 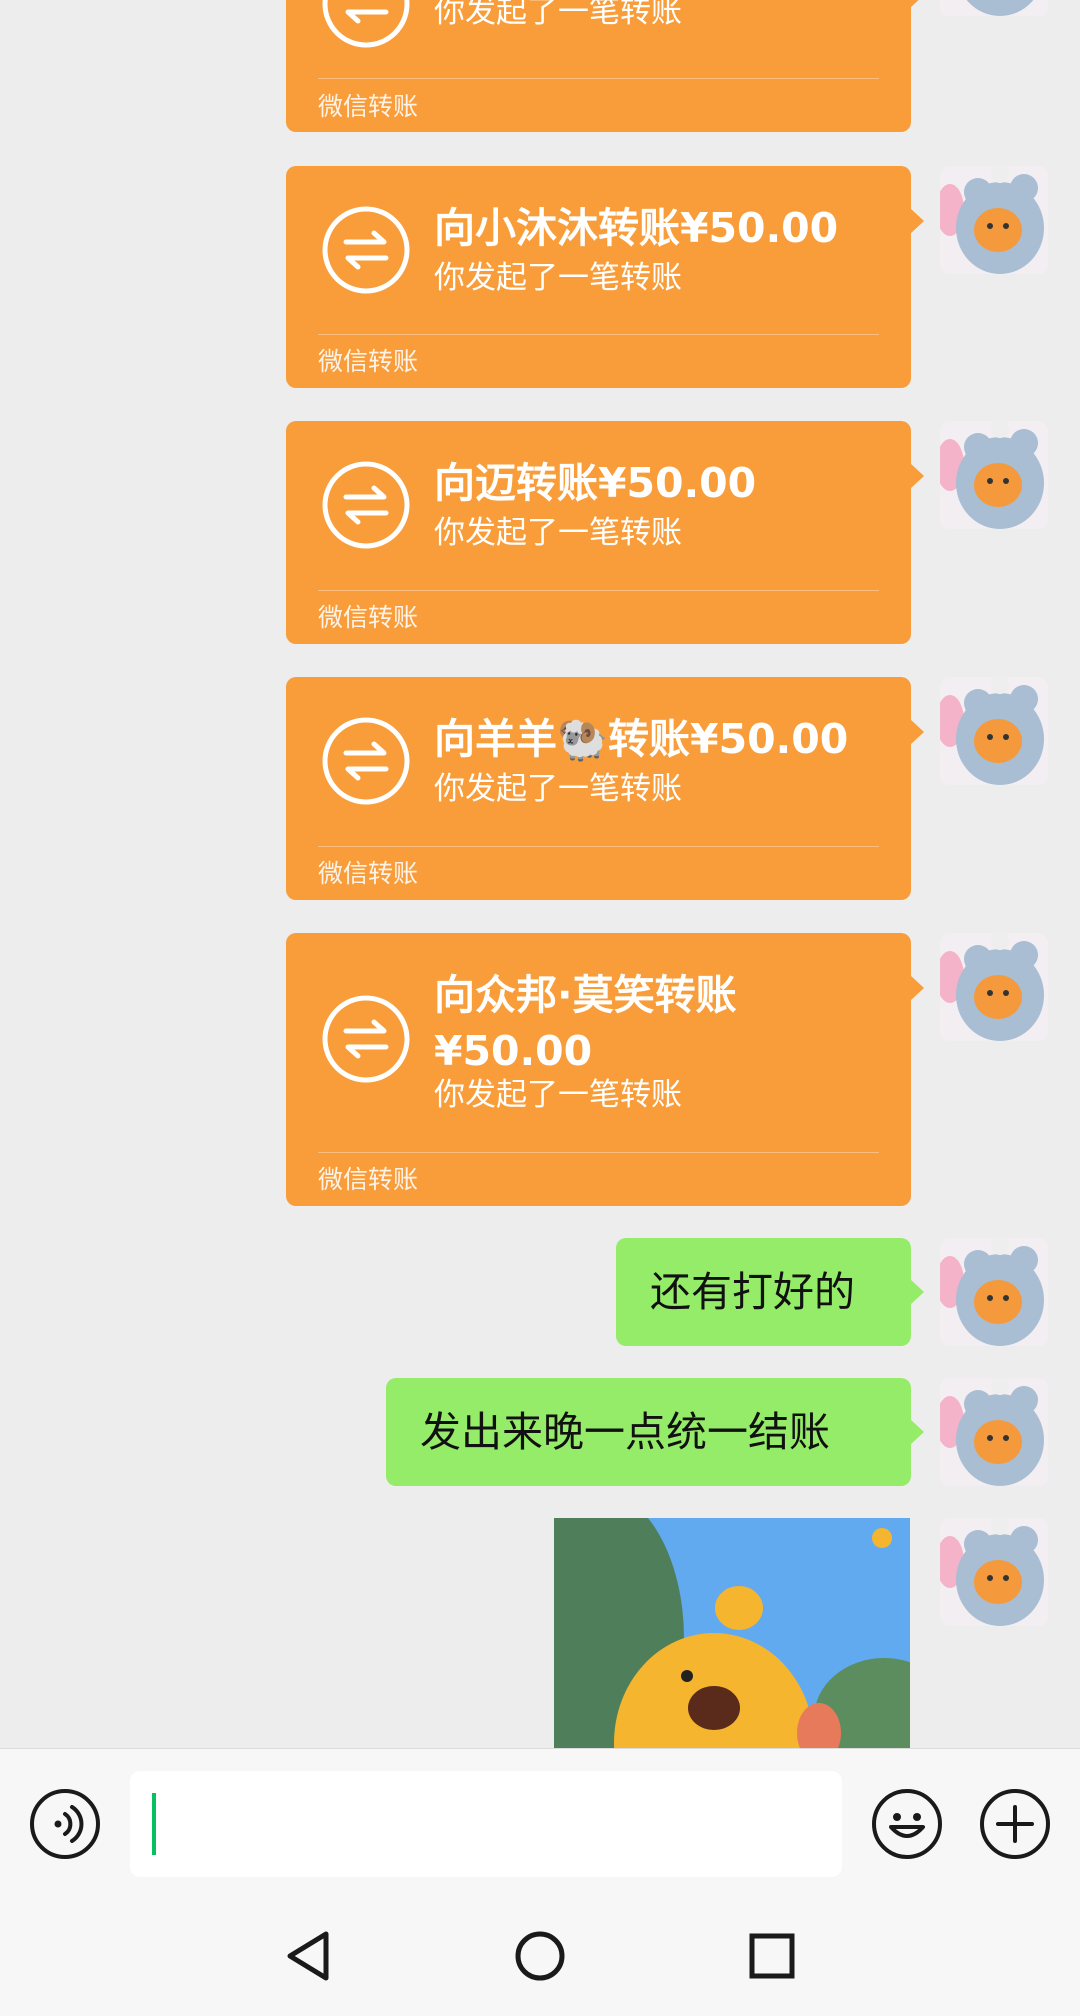 What do you see at coordinates (752, 1292) in the screenshot?
I see `message-text: 还有打好的` at bounding box center [752, 1292].